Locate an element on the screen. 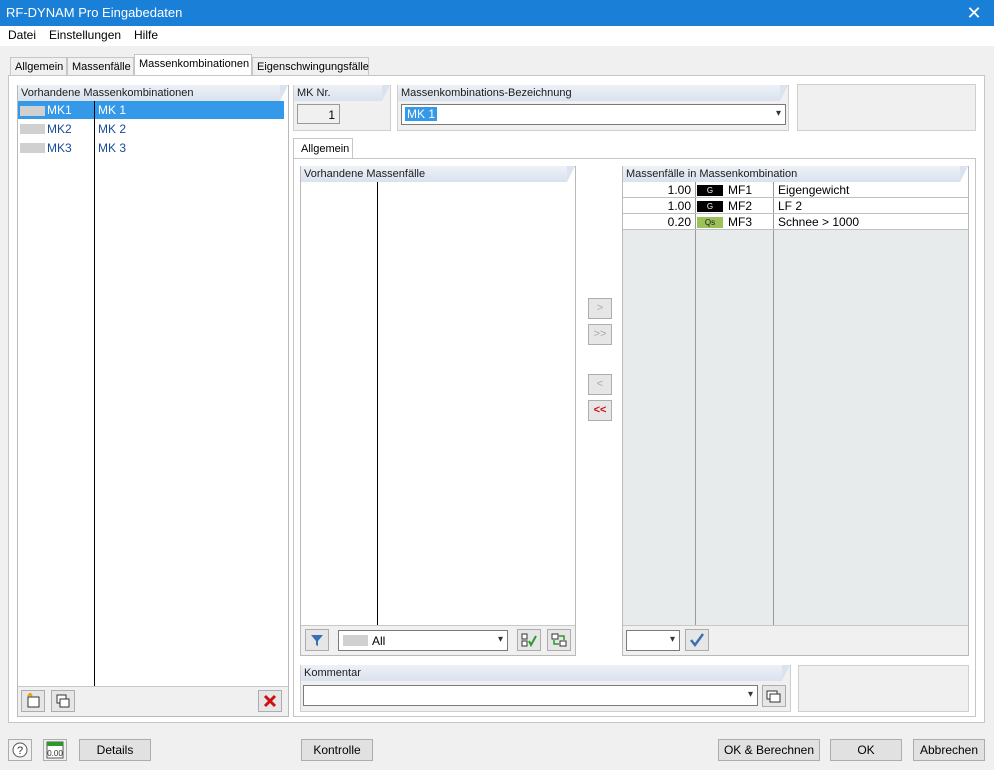  menu-bar: Datei Einstellungen Hilfe is located at coordinates (497, 36).